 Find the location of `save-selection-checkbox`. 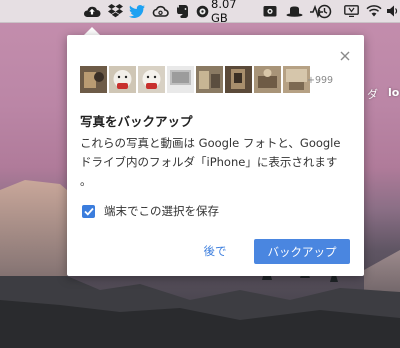

save-selection-checkbox is located at coordinates (88, 211).